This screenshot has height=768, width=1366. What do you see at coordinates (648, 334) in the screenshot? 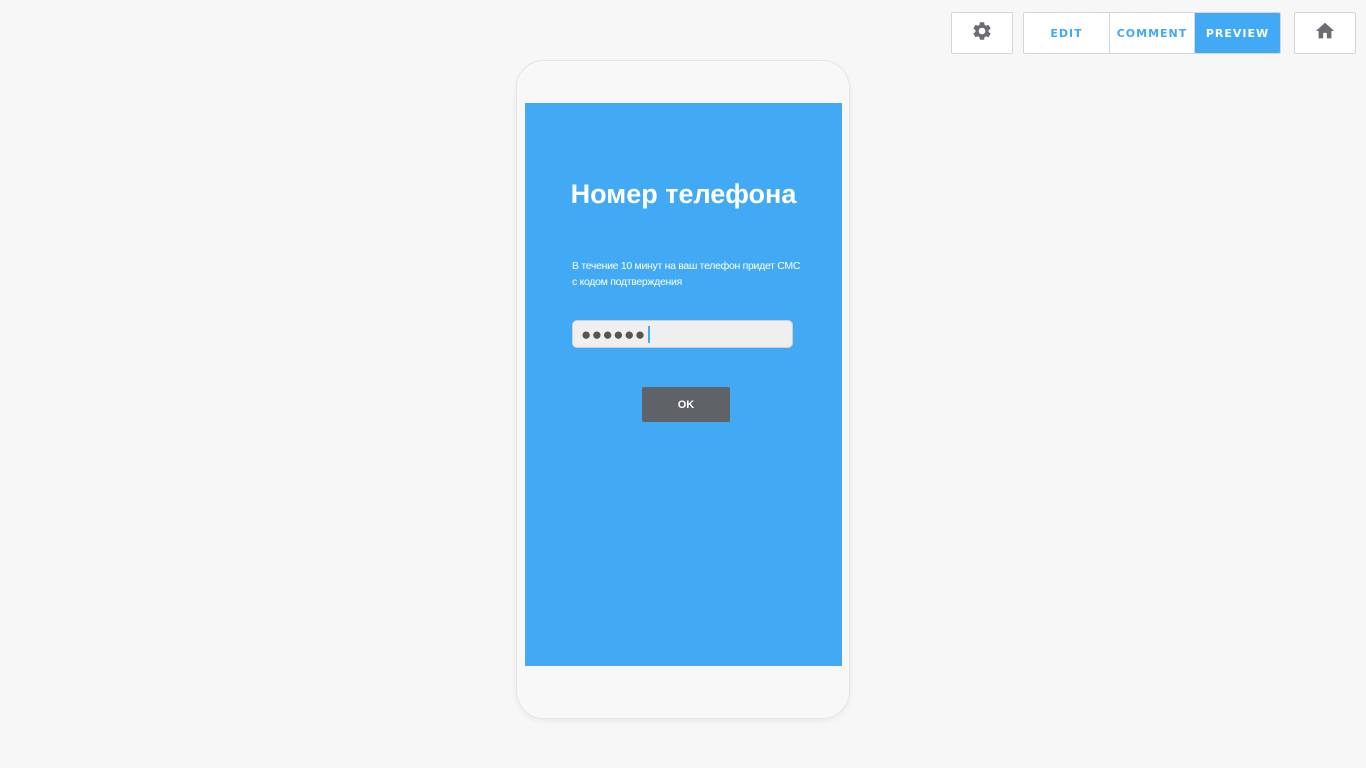
I see `text-caret` at bounding box center [648, 334].